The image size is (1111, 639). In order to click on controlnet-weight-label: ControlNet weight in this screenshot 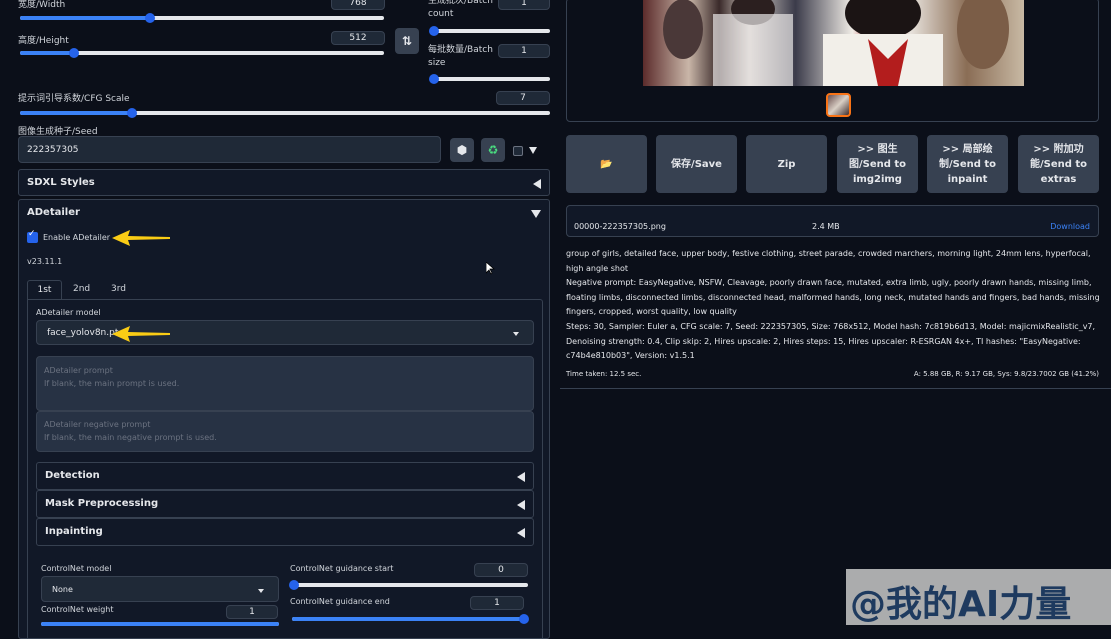, I will do `click(77, 609)`.